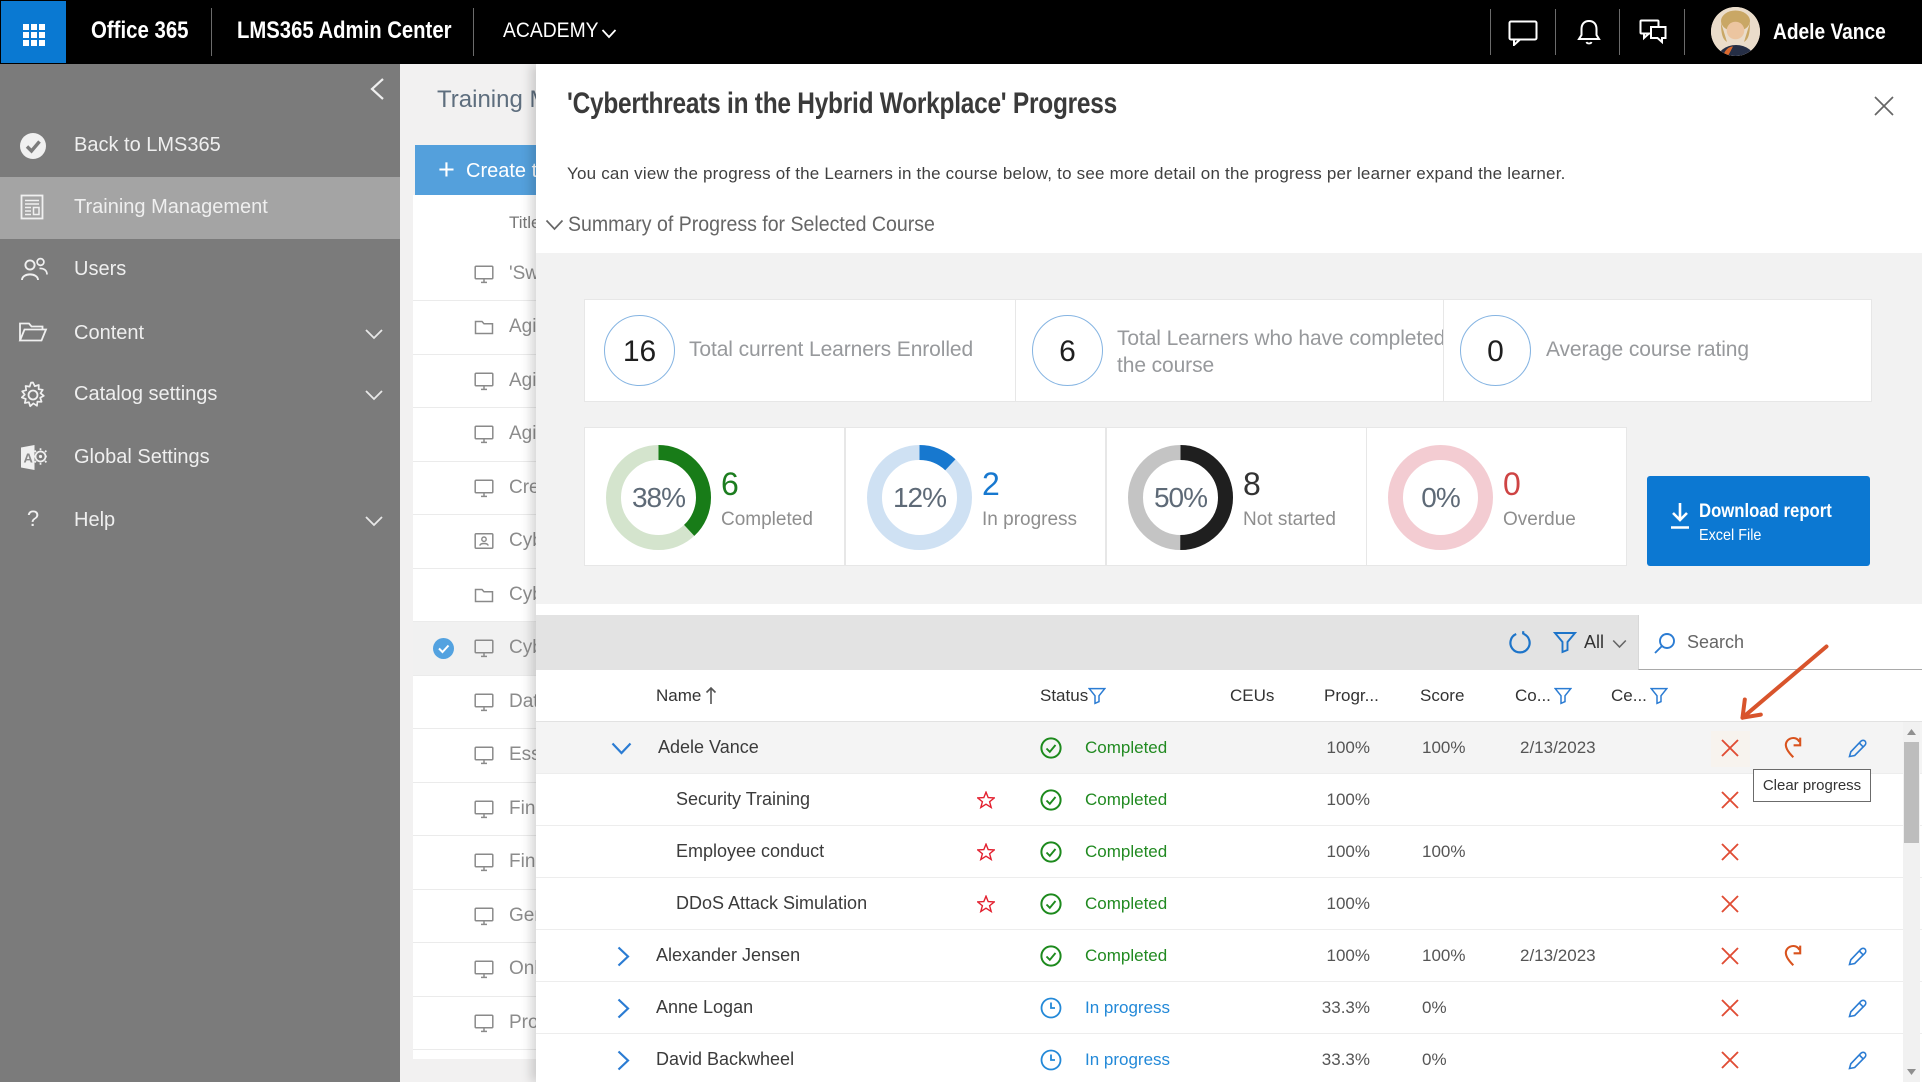  I want to click on svg-text: A, so click(29, 458).